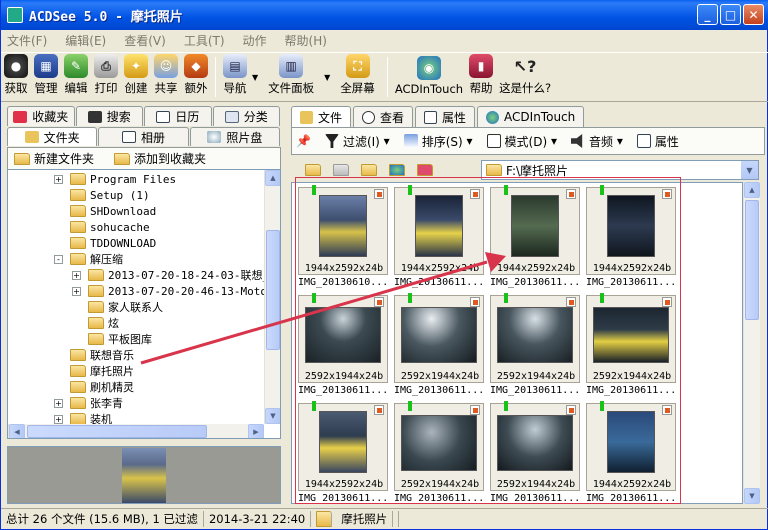  I want to click on tab-folders: 文件夹, so click(52, 136).